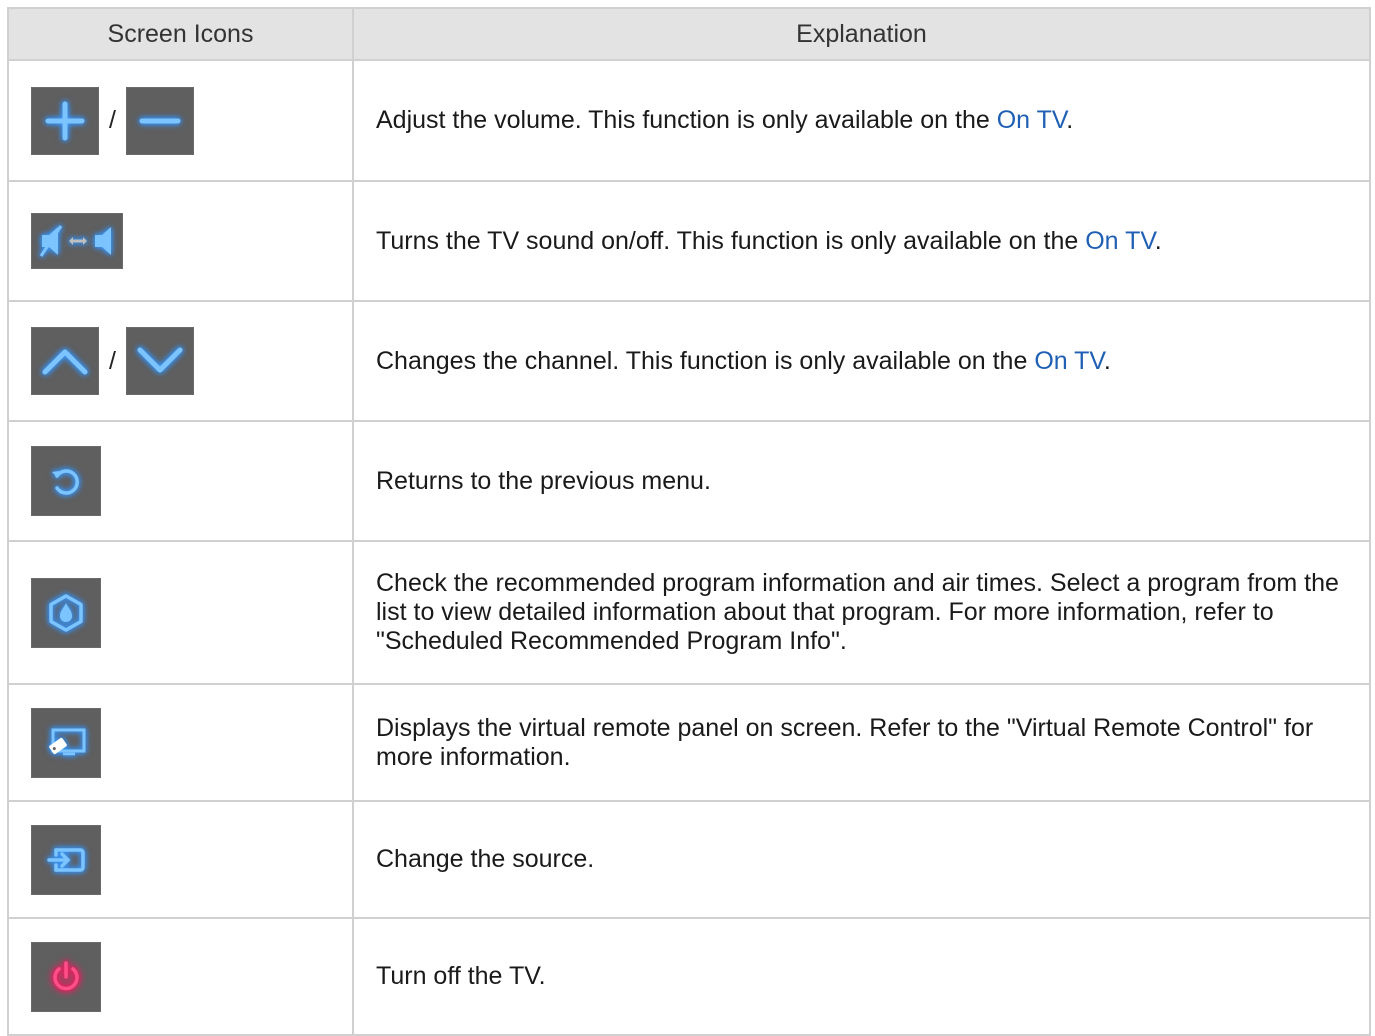  Describe the element at coordinates (861, 976) in the screenshot. I see `explanation-text: Turn off the TV.` at that location.